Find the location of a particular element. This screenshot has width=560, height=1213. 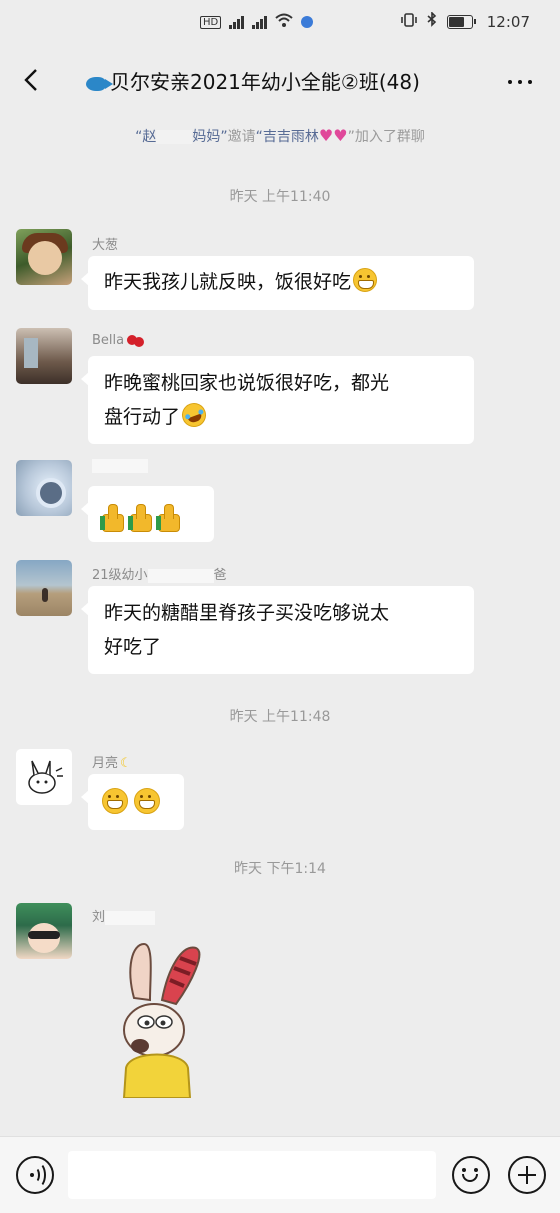

chat-header: 贝尔安亲2021年幼小全能②班(48) is located at coordinates (280, 80).